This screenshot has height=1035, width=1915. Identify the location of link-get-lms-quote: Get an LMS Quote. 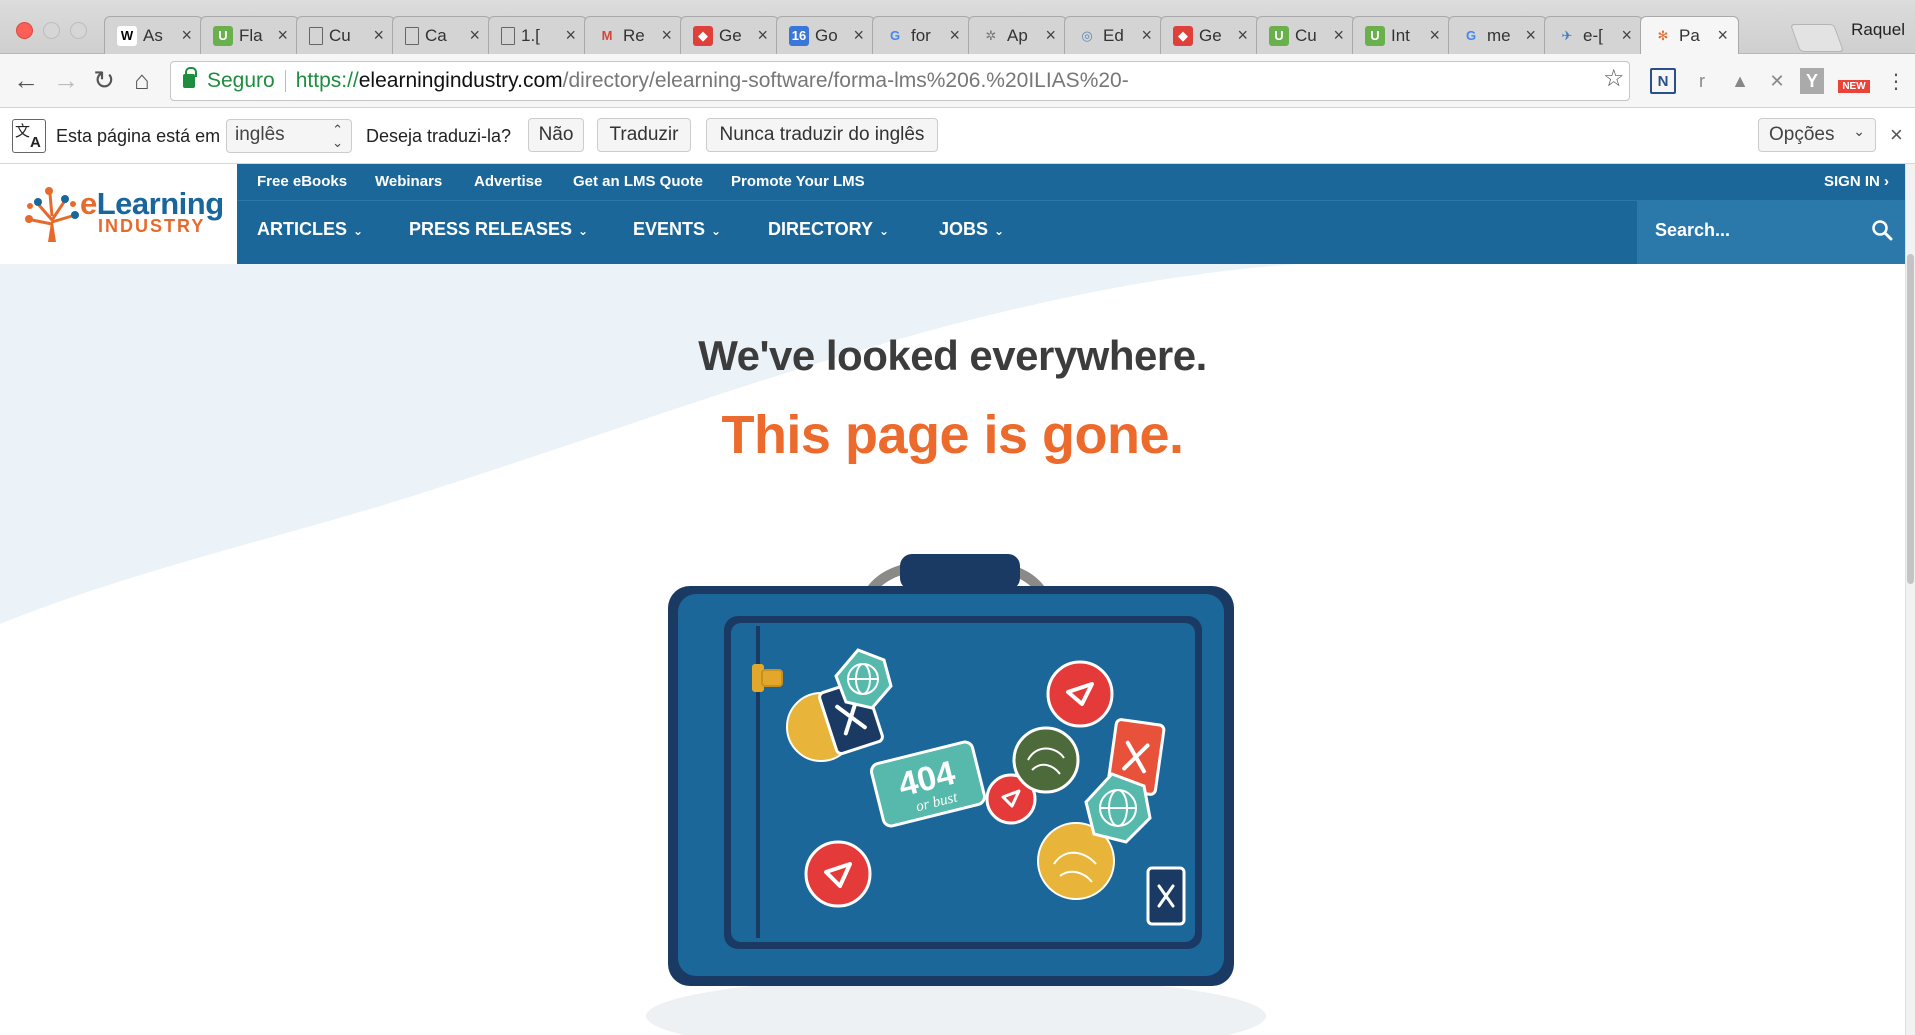
(638, 181).